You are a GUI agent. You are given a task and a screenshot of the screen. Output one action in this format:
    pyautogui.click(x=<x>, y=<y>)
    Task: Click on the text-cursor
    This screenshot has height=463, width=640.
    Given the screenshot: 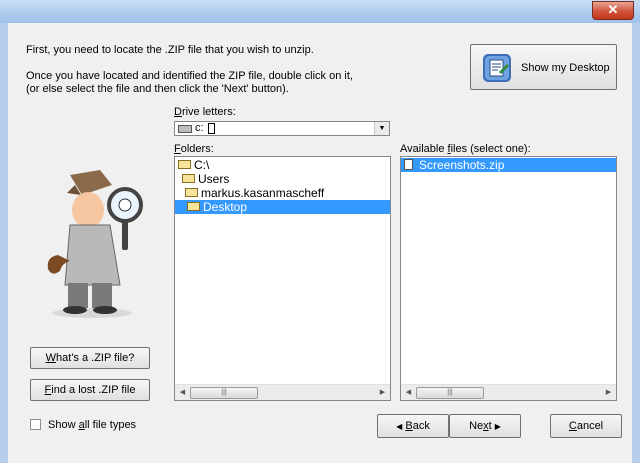 What is the action you would take?
    pyautogui.click(x=211, y=128)
    